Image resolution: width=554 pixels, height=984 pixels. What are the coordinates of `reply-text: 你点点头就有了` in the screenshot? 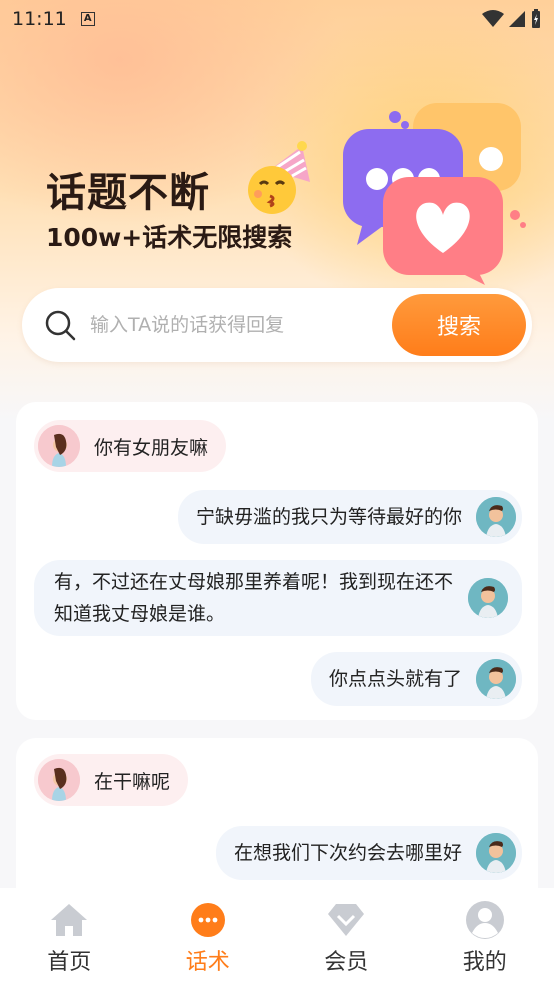 It's located at (395, 679).